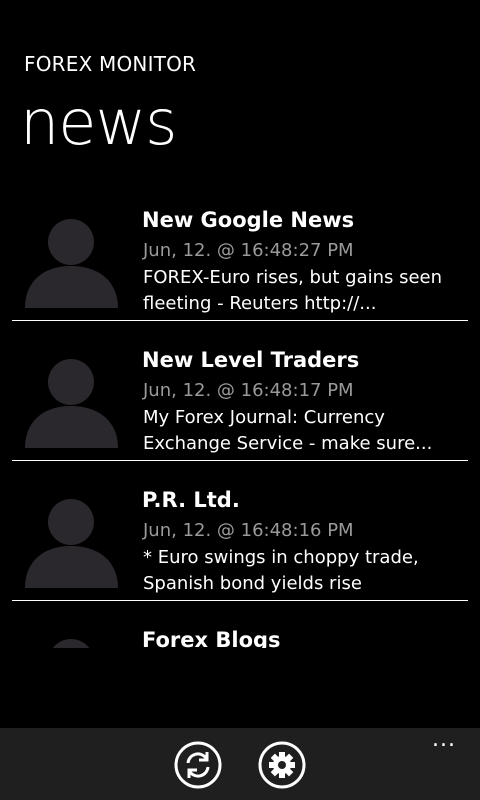 This screenshot has height=800, width=480. I want to click on news-source: P.R. Ltd., so click(191, 500).